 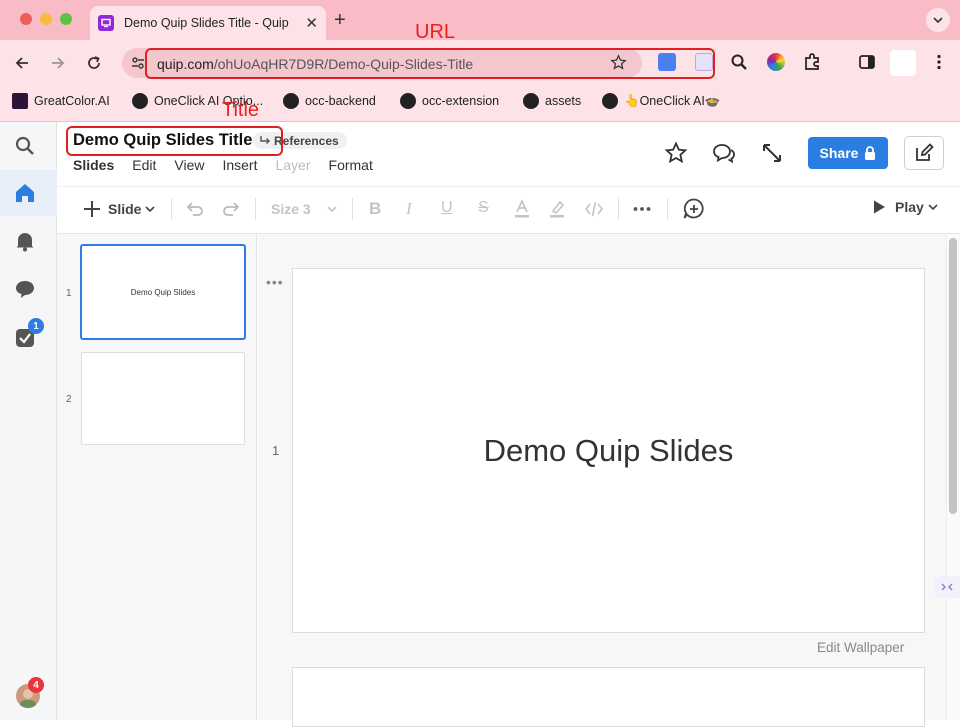 What do you see at coordinates (461, 101) in the screenshot?
I see `bookmark-label: occ-extension` at bounding box center [461, 101].